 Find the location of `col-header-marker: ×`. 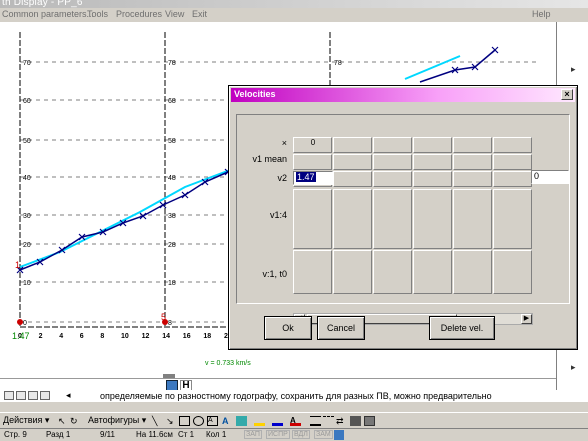

col-header-marker: × is located at coordinates (284, 143).